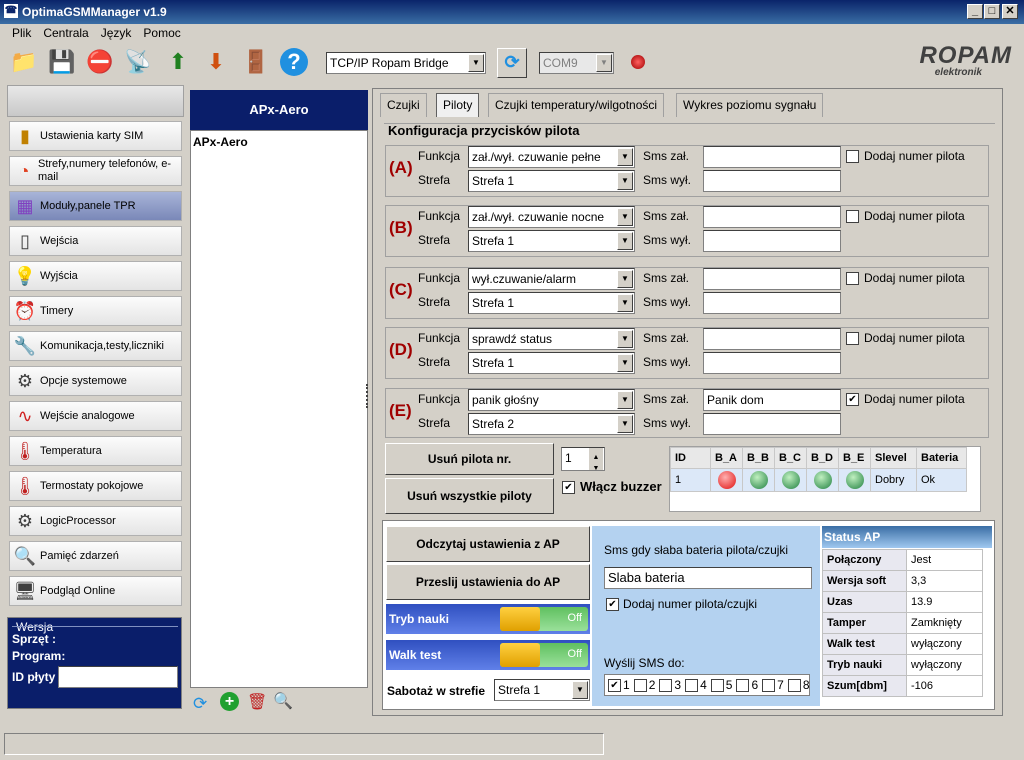 The width and height of the screenshot is (1024, 760). Describe the element at coordinates (95, 276) in the screenshot. I see `sidebar-item-4: 💡 Wyjścia` at that location.